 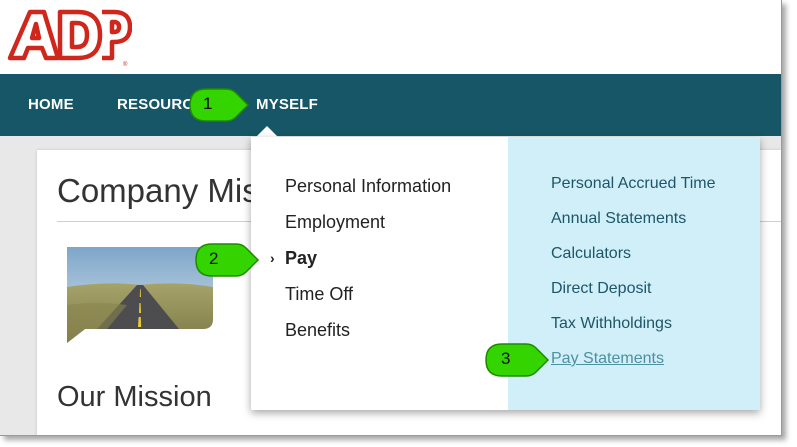 What do you see at coordinates (317, 330) in the screenshot?
I see `menu-item-benefits: Benefits` at bounding box center [317, 330].